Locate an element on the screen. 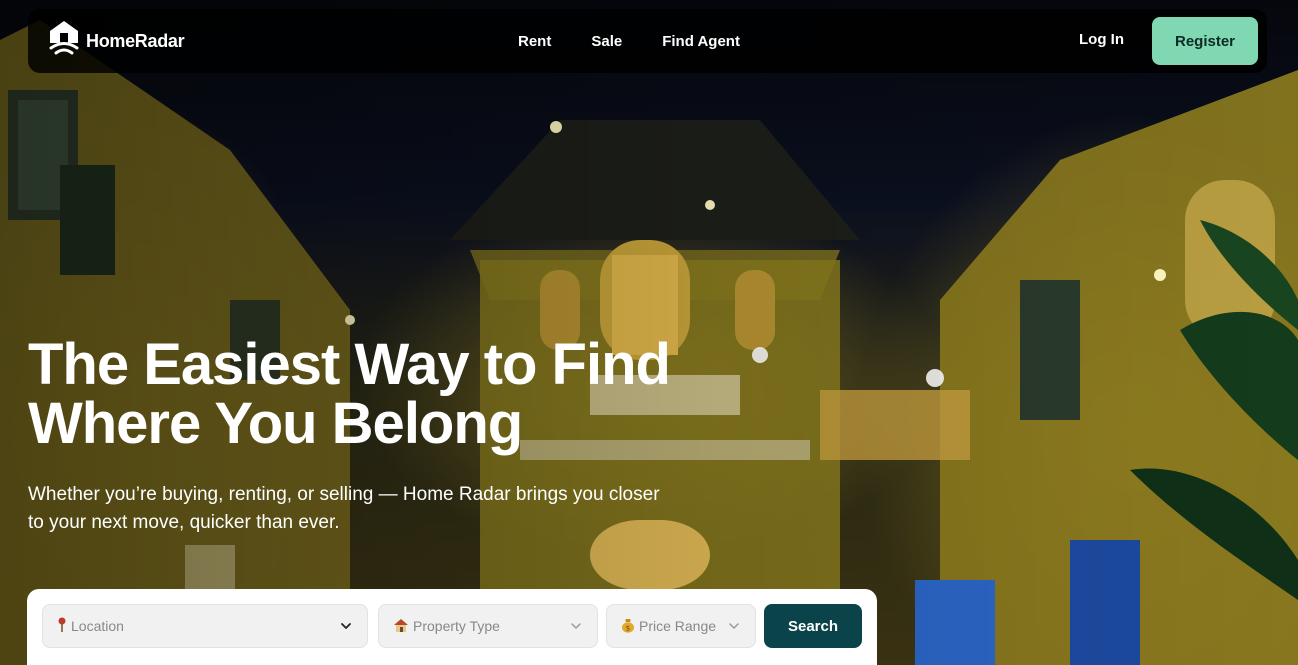  hero-headline: The Easiest Way to Find Where You Belong is located at coordinates (378, 394).